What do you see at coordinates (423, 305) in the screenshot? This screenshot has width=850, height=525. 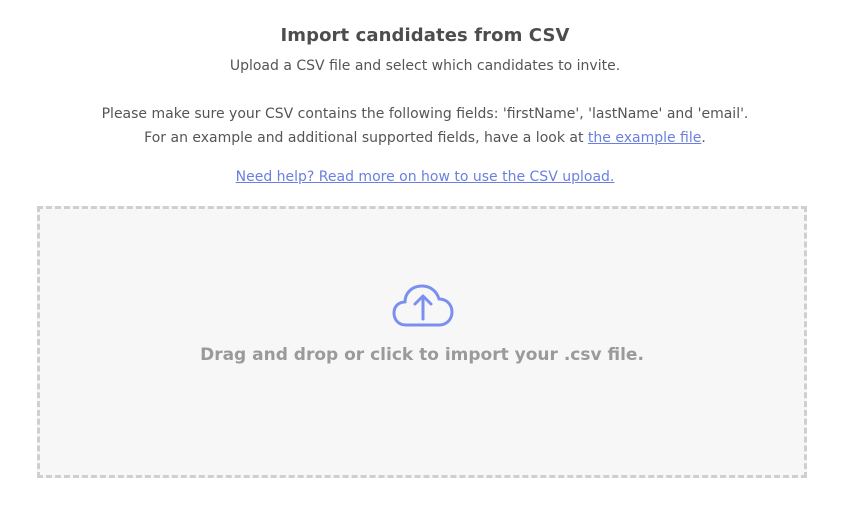 I see `cloud-upload-icon` at bounding box center [423, 305].